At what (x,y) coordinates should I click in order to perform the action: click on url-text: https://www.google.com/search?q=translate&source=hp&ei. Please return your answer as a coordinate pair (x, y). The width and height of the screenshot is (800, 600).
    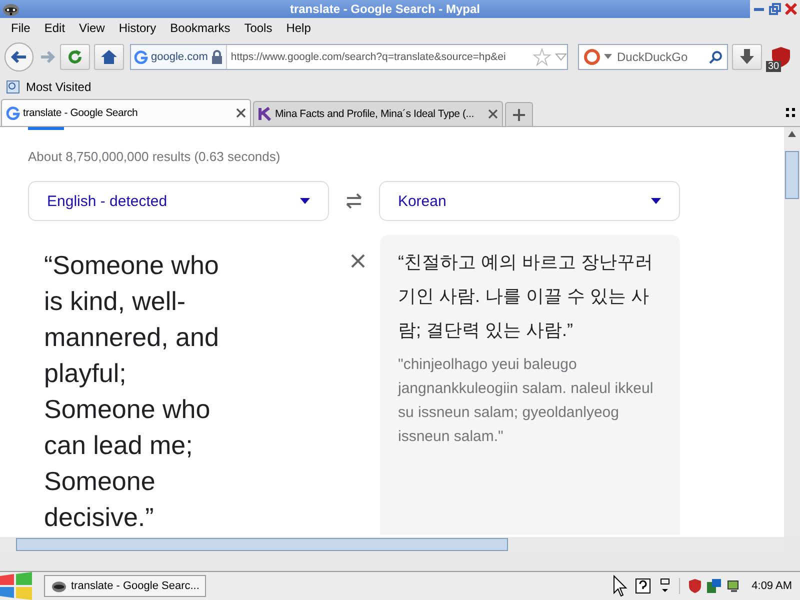
    Looking at the image, I should click on (368, 57).